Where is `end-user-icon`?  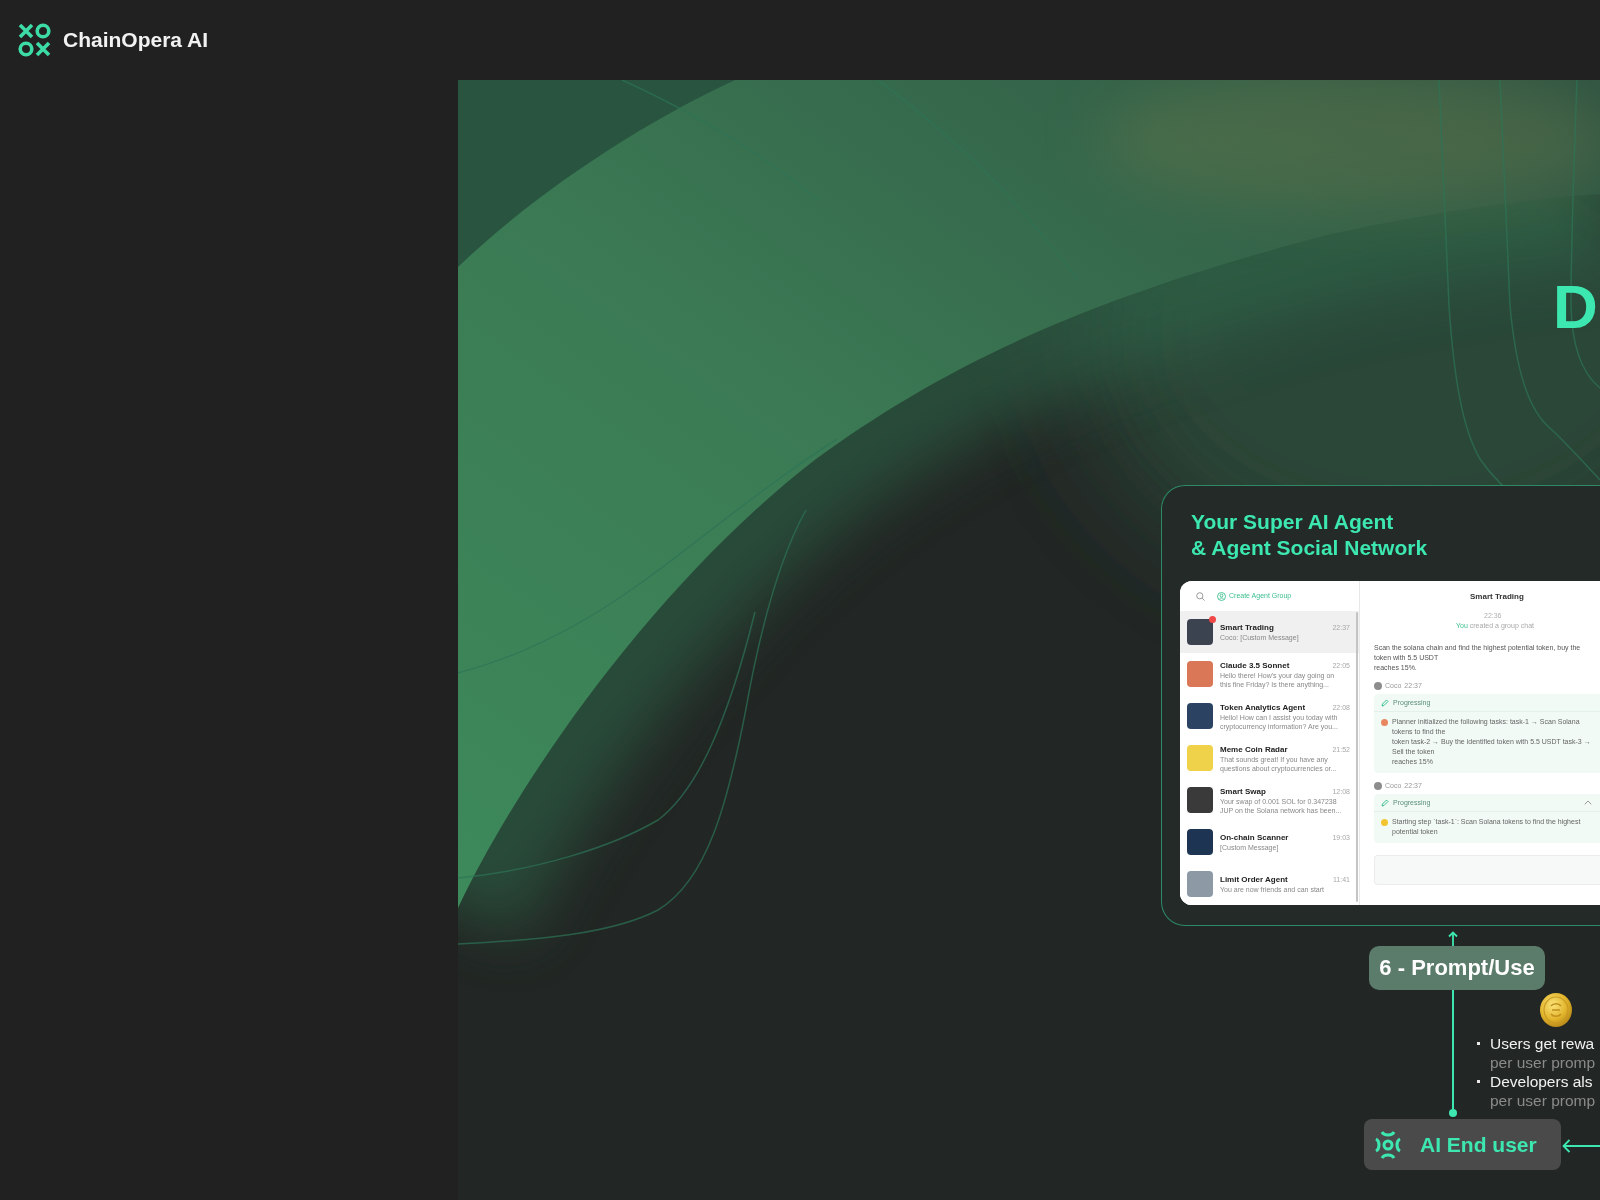 end-user-icon is located at coordinates (1388, 1144).